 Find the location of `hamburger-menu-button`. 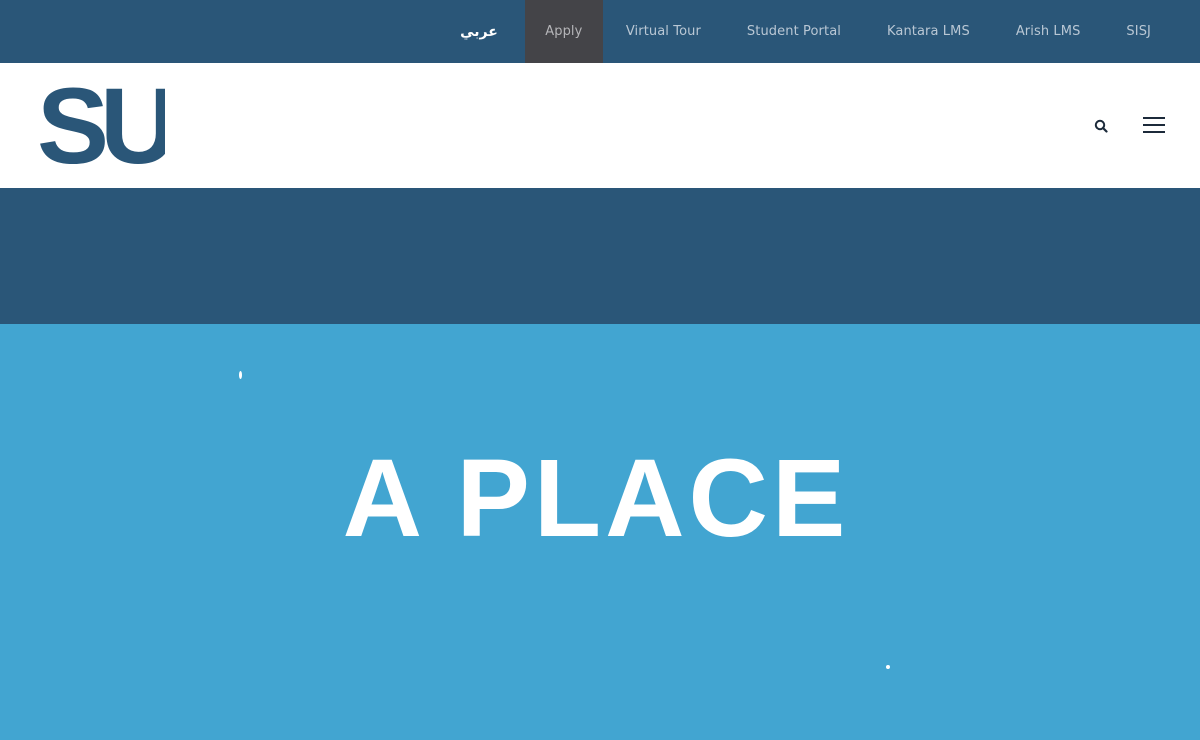

hamburger-menu-button is located at coordinates (1154, 125).